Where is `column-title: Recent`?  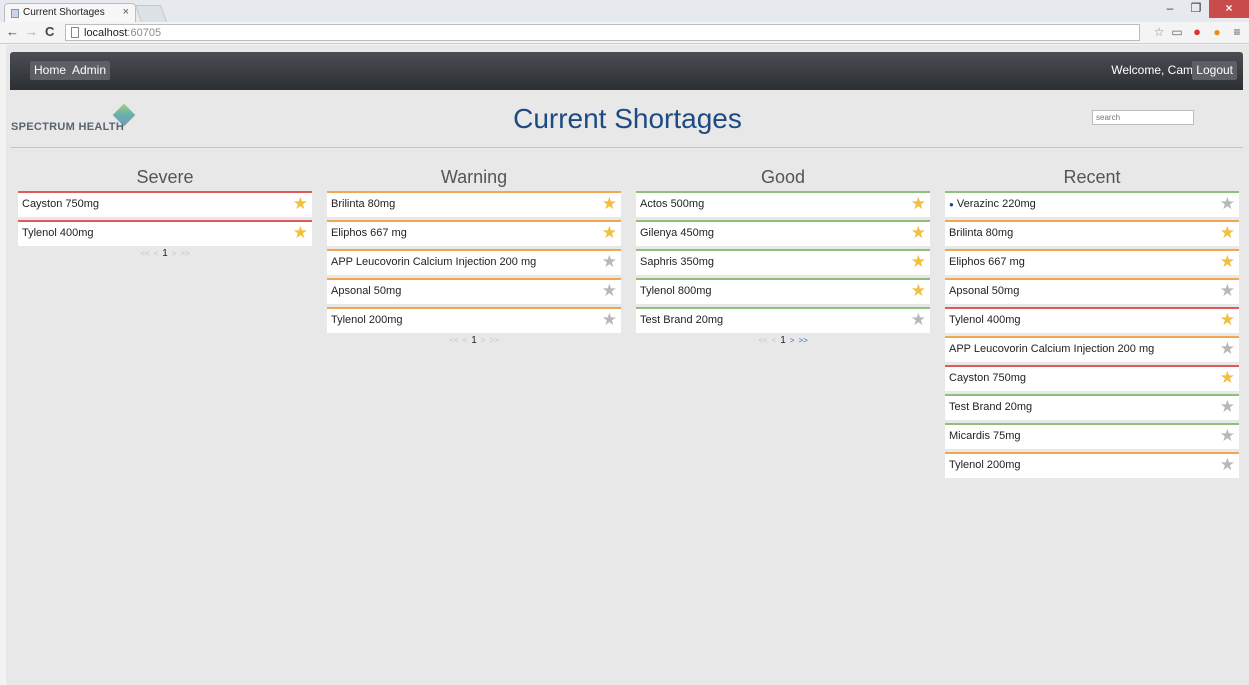
column-title: Recent is located at coordinates (1092, 177).